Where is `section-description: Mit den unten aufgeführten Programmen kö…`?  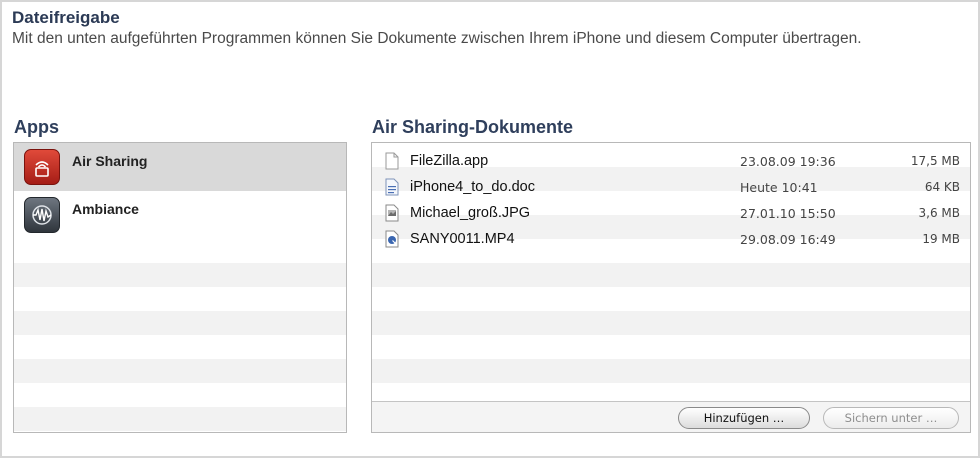 section-description: Mit den unten aufgeführten Programmen kö… is located at coordinates (437, 38).